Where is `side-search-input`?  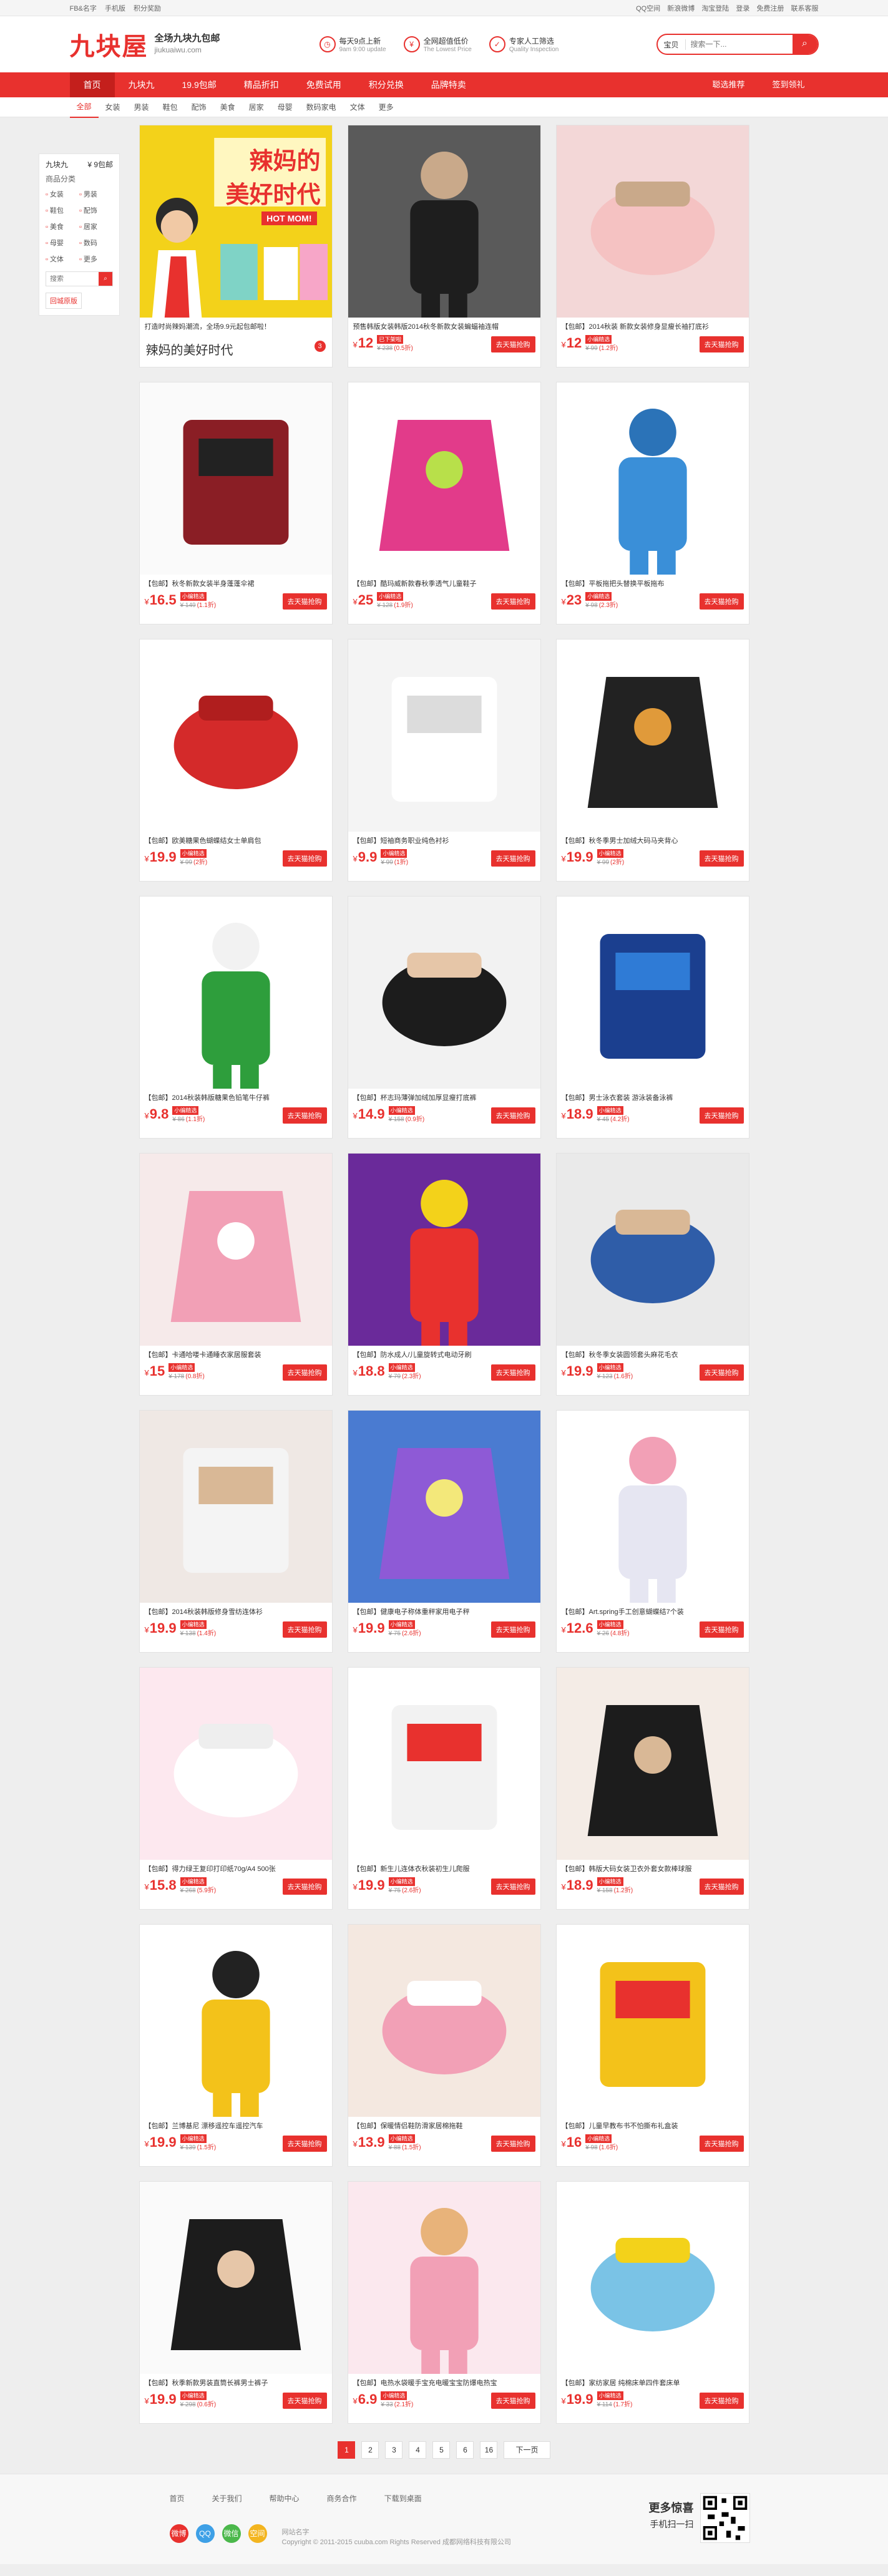
side-search-input is located at coordinates (71, 279).